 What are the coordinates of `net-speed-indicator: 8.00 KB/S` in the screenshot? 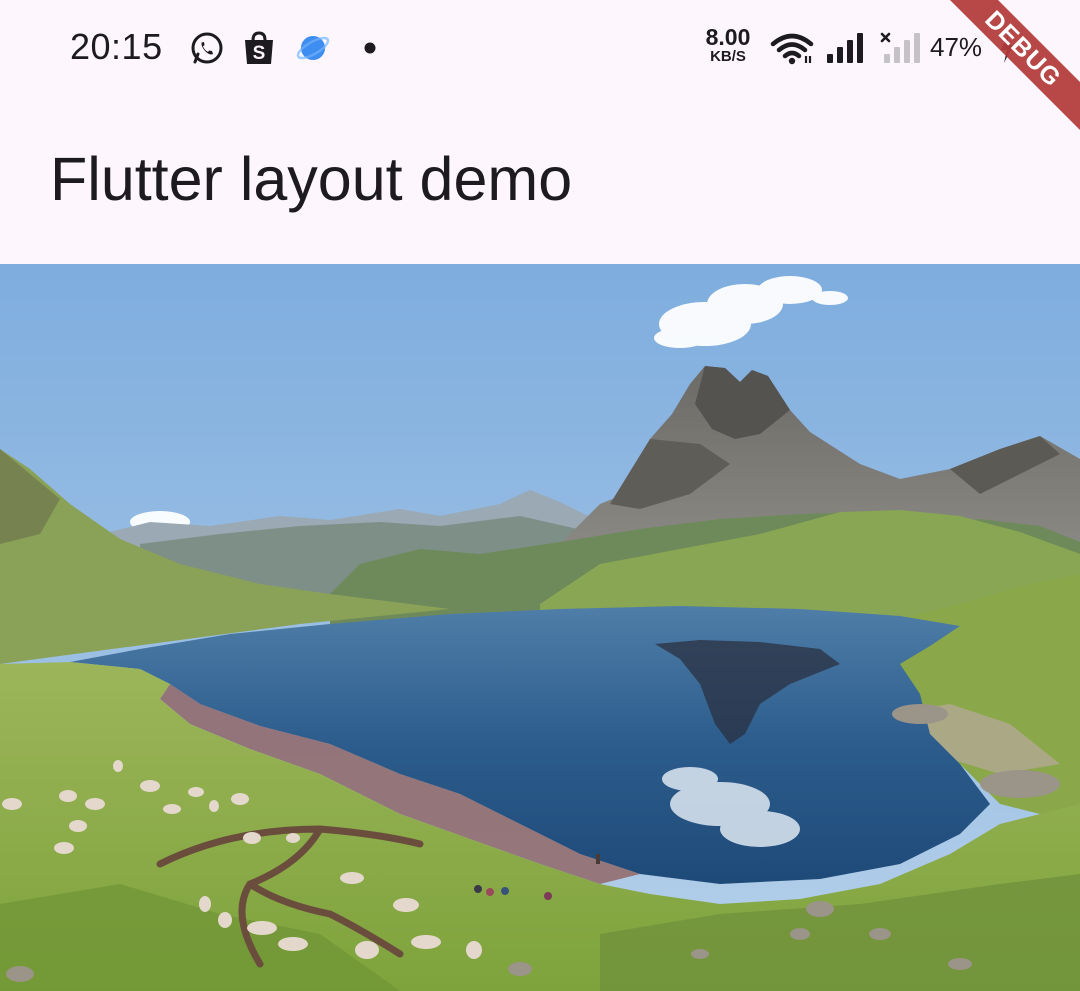 It's located at (728, 44).